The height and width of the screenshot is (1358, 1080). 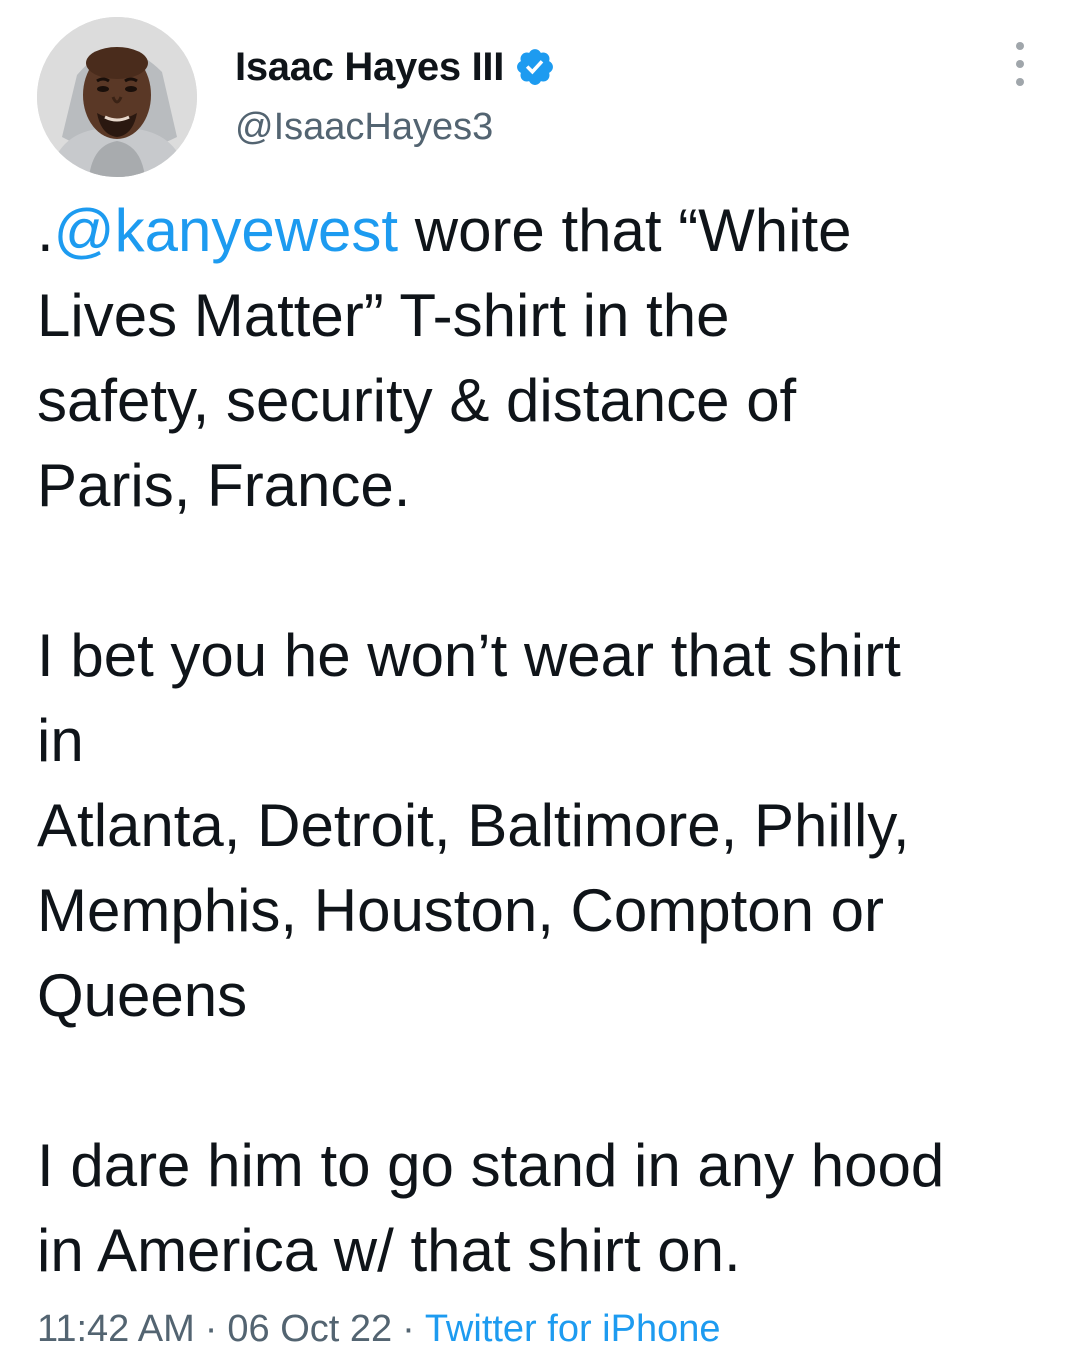 I want to click on tweet-line: in America w/ that shirt on., so click(x=389, y=1250).